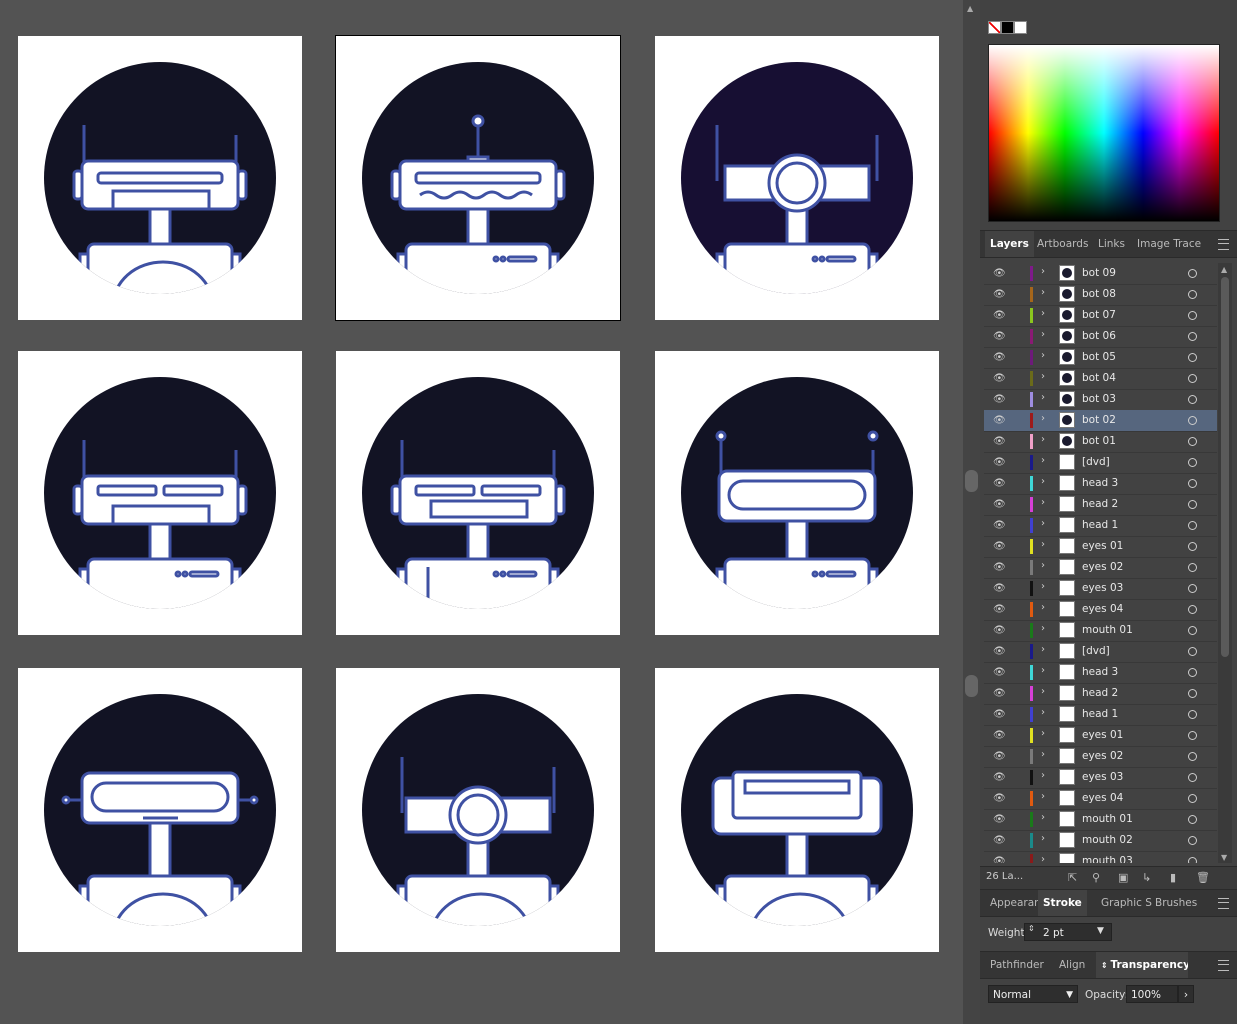  I want to click on layer-row: 👁 › bot 02, so click(1100, 421).